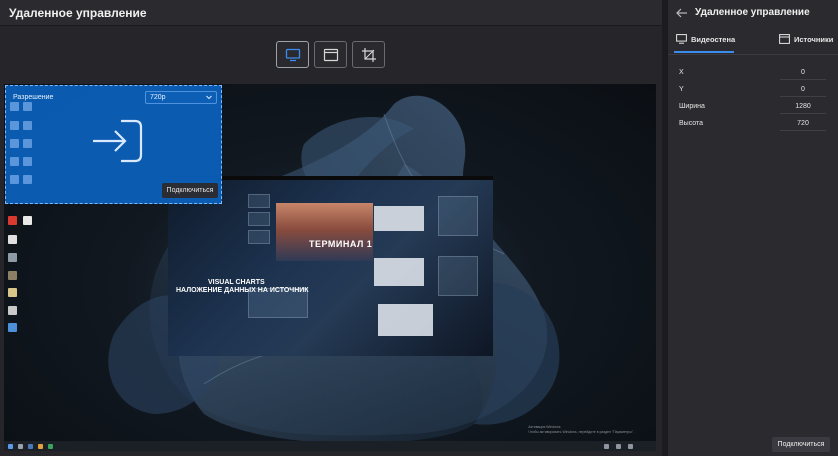  I want to click on monitor-view-button, so click(292, 54).